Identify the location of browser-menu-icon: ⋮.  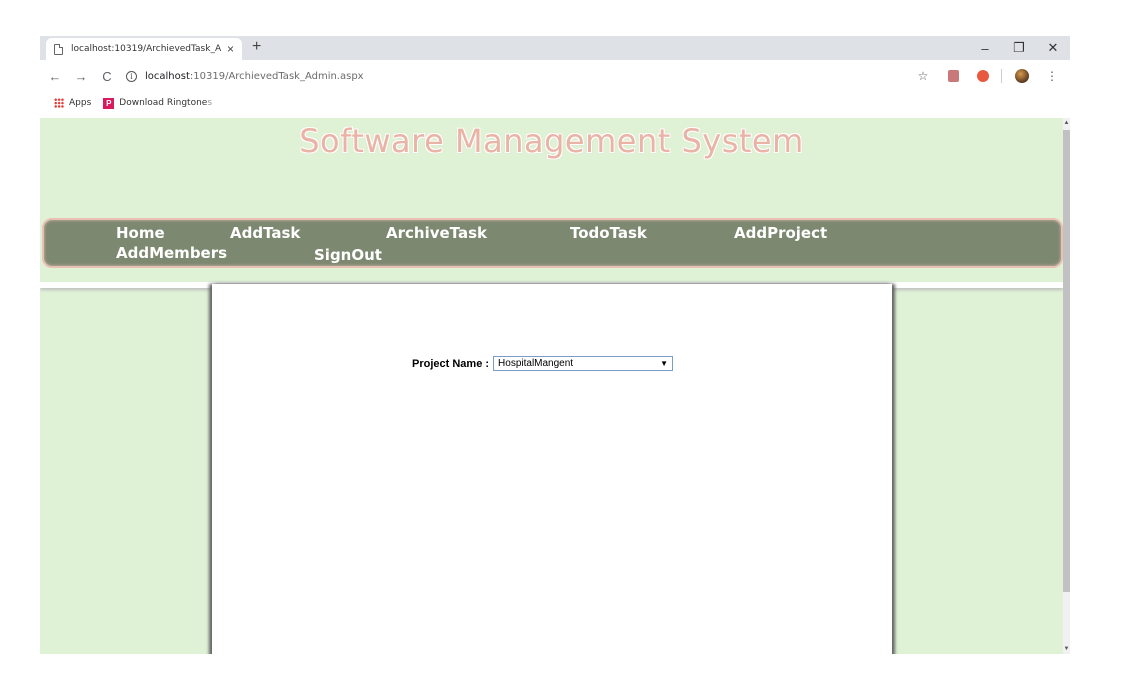
(1052, 76).